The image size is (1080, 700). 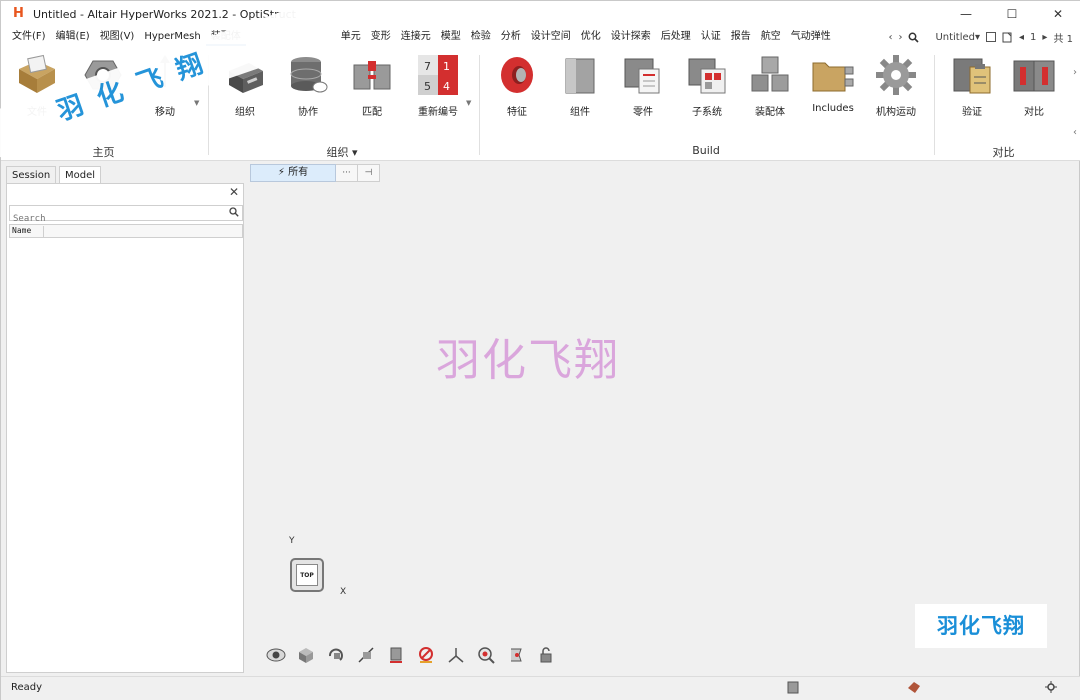 I want to click on close-icon: ✕, so click(x=234, y=192).